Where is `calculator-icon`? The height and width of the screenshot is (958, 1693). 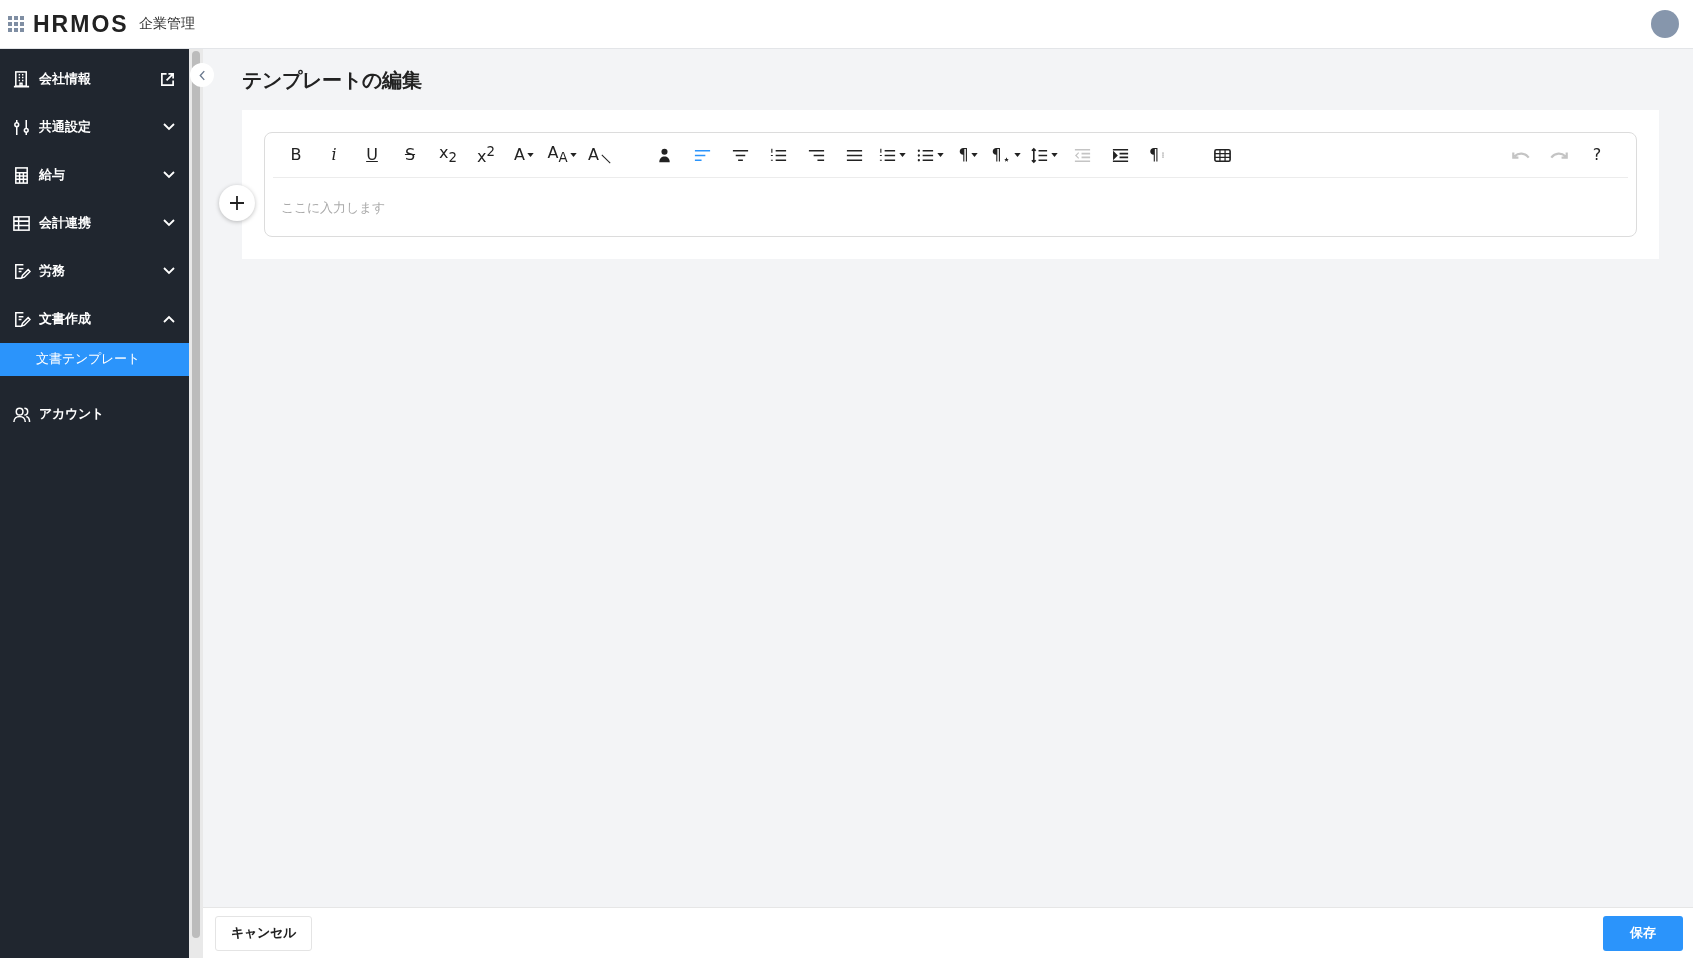
calculator-icon is located at coordinates (21, 175).